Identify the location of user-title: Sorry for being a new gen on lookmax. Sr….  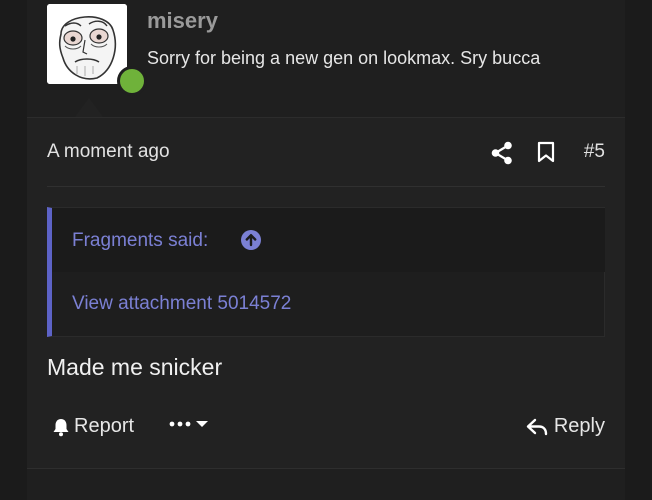
(344, 58).